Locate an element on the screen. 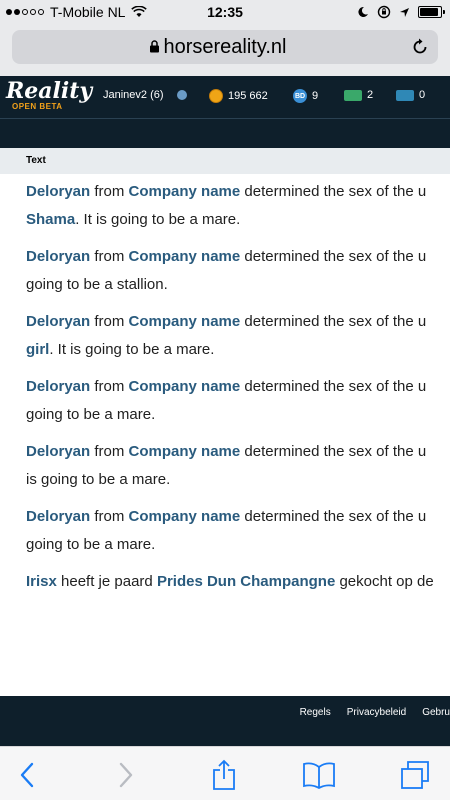 The width and height of the screenshot is (450, 800). blue-ticket-display: 0 is located at coordinates (410, 95).